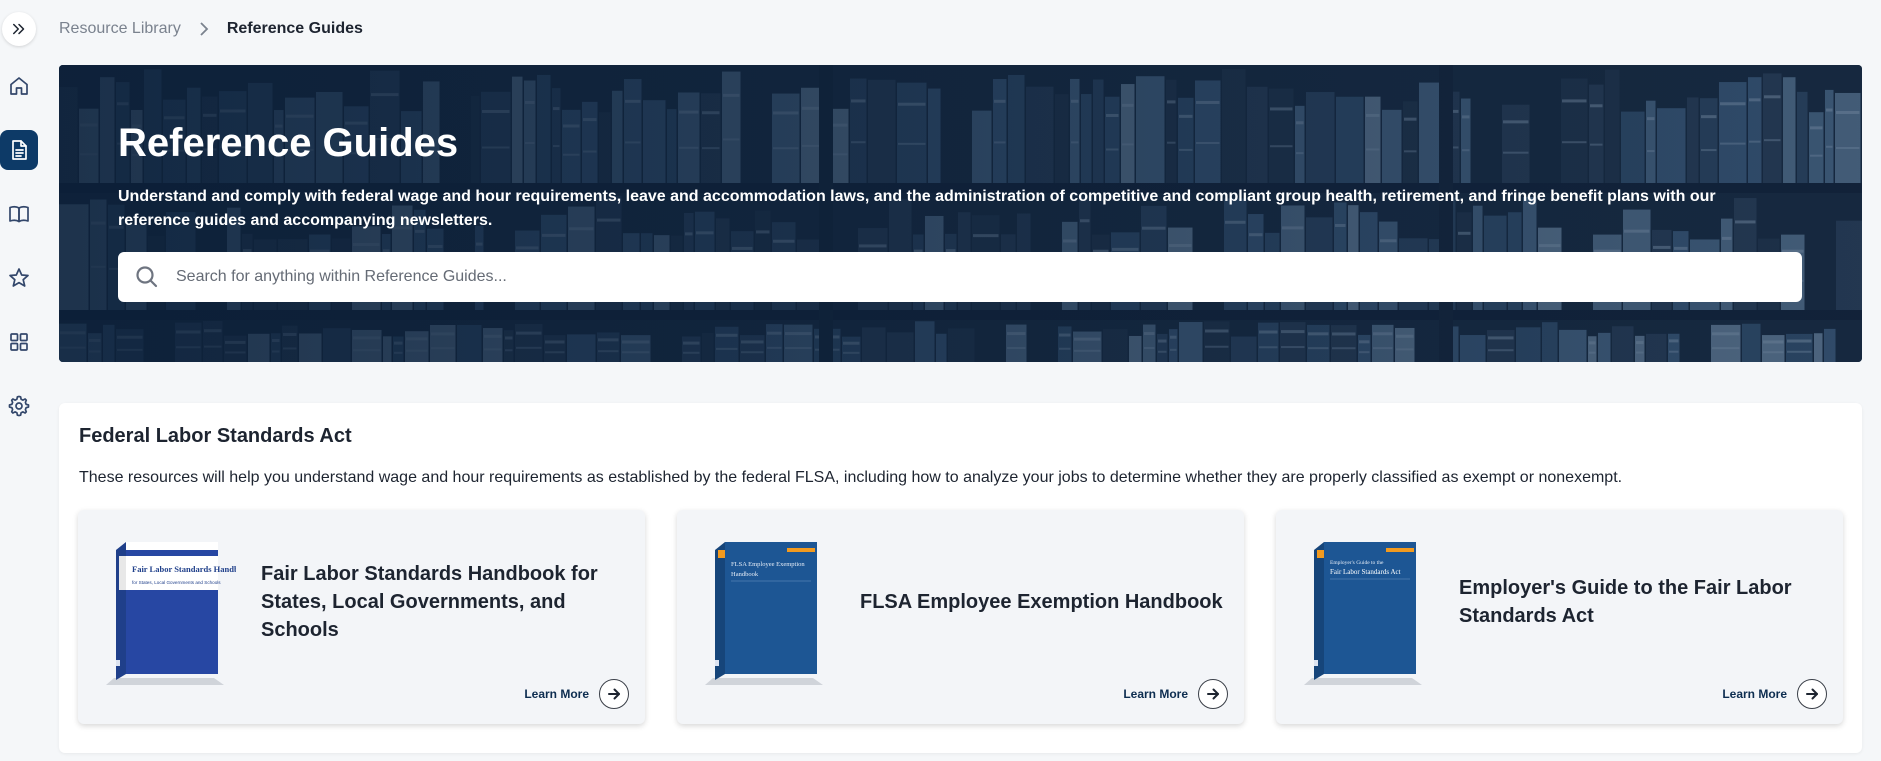  I want to click on sidebar-item-settings, so click(19, 406).